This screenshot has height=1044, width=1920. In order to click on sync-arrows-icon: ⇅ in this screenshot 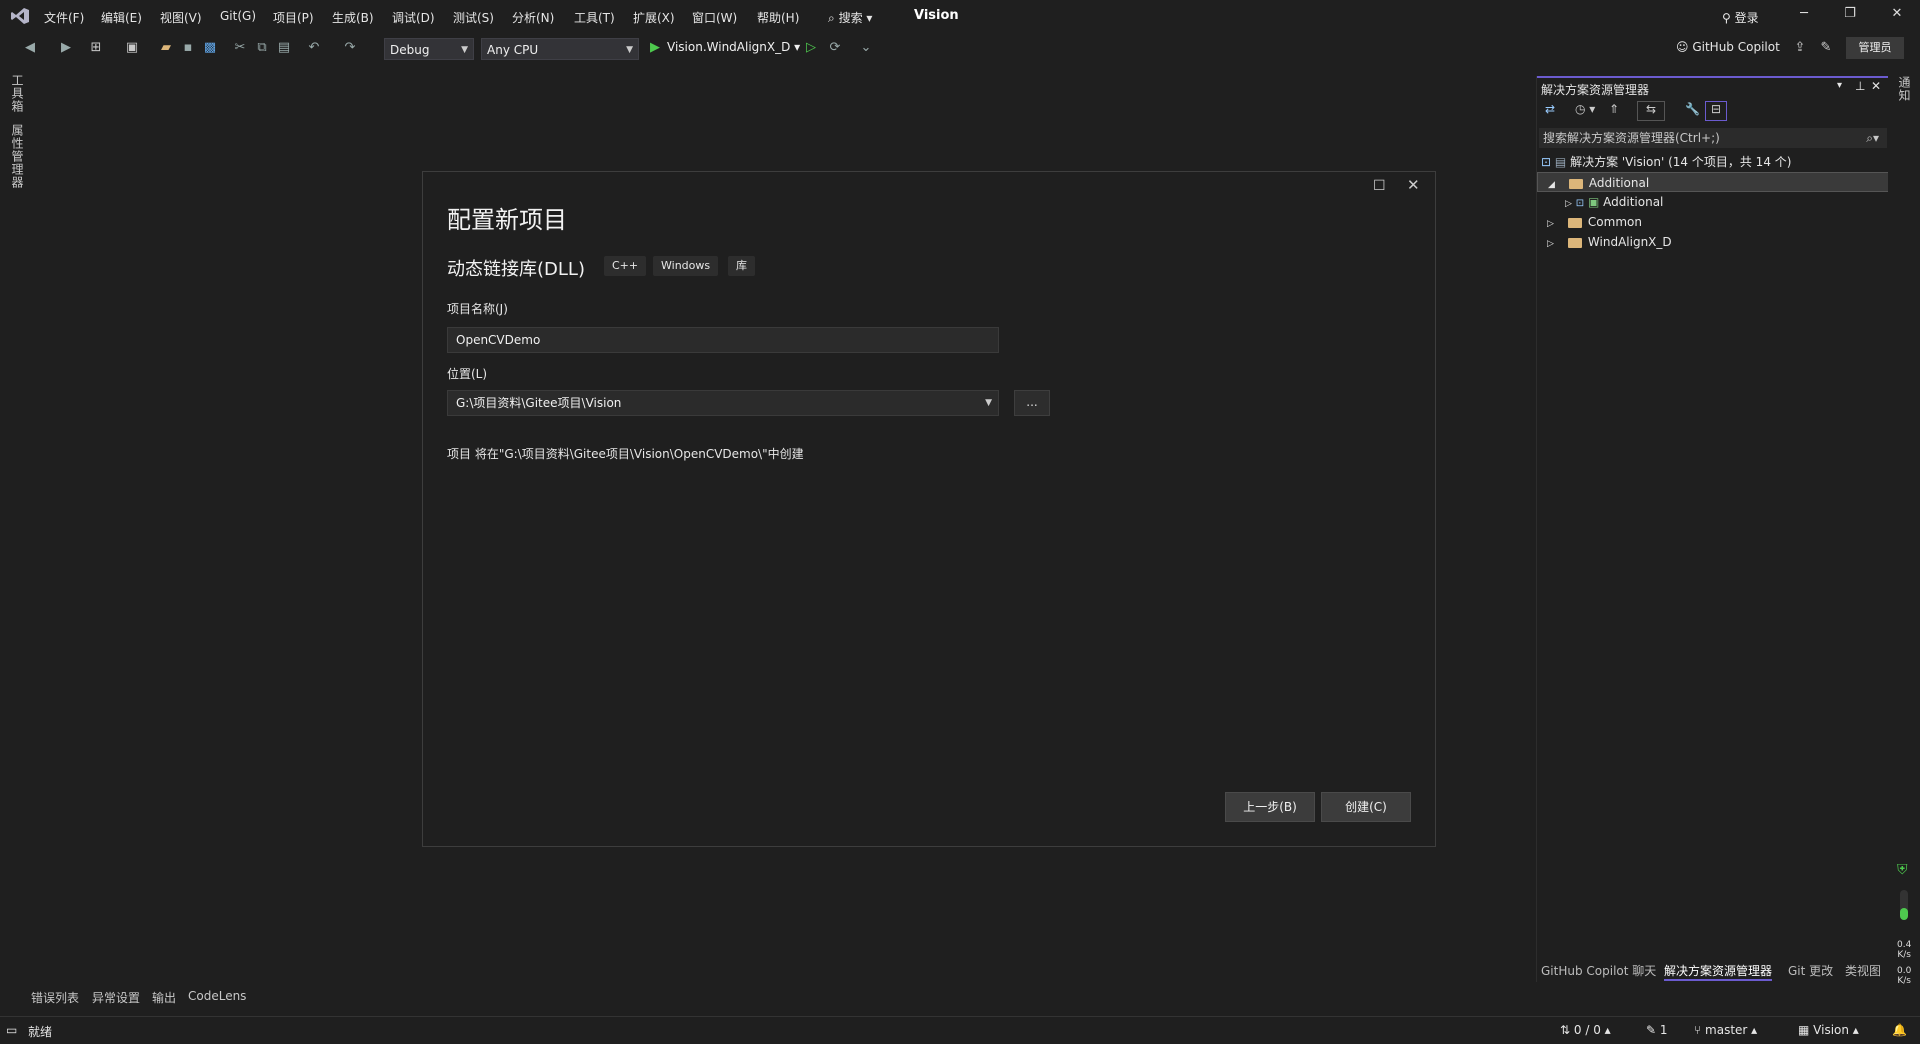, I will do `click(1565, 1030)`.